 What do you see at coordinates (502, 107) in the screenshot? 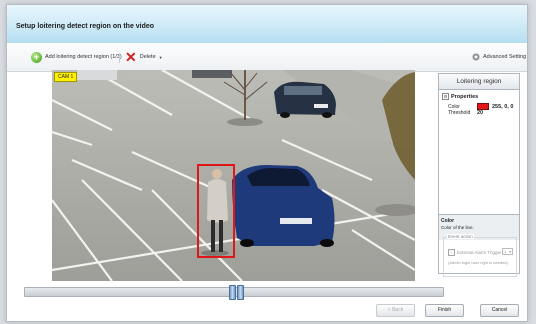
I see `property-value: 255, 0, 0` at bounding box center [502, 107].